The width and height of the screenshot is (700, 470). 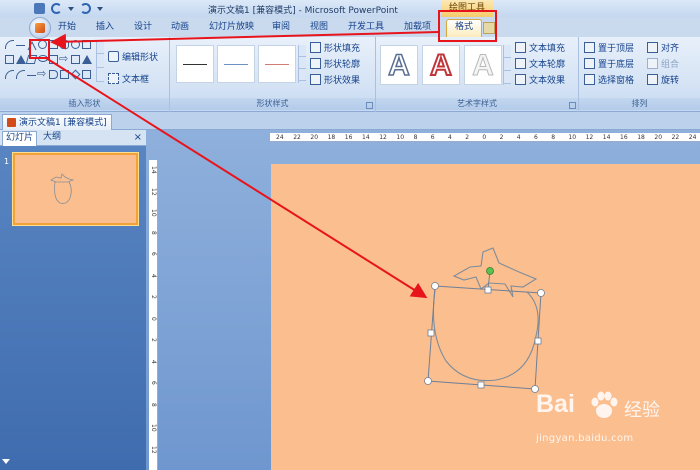 I want to click on right-triangle-shape-icon, so click(x=87, y=59).